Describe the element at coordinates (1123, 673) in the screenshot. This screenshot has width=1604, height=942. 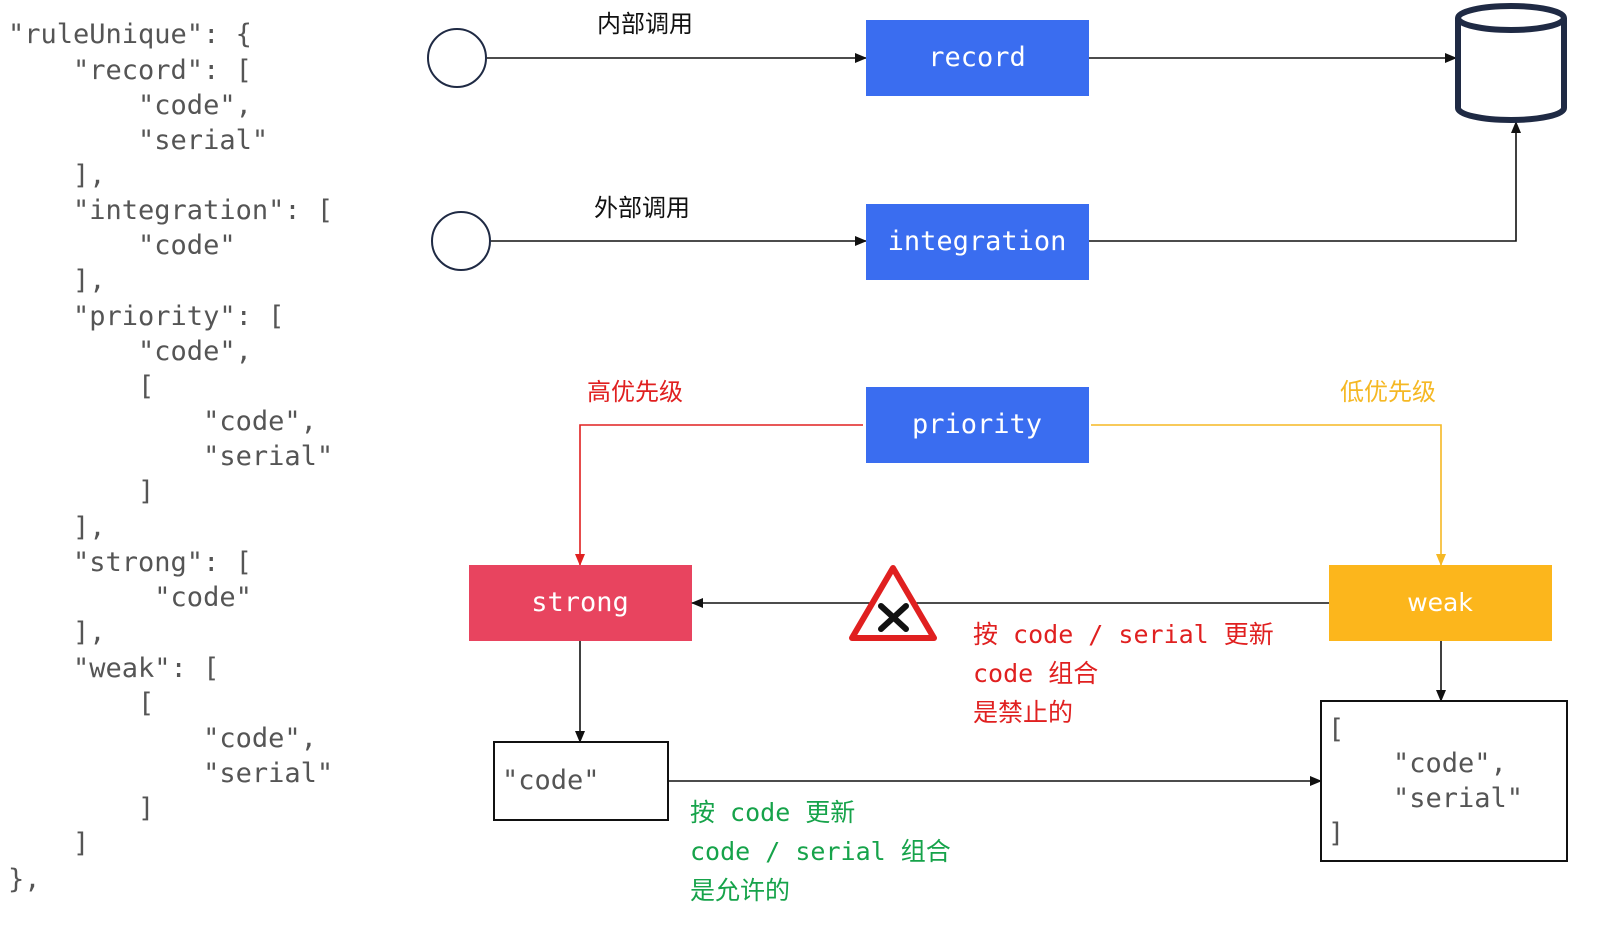
I see `forbidden-note: 按 code / serial 更新 code 组合 是禁止的` at that location.